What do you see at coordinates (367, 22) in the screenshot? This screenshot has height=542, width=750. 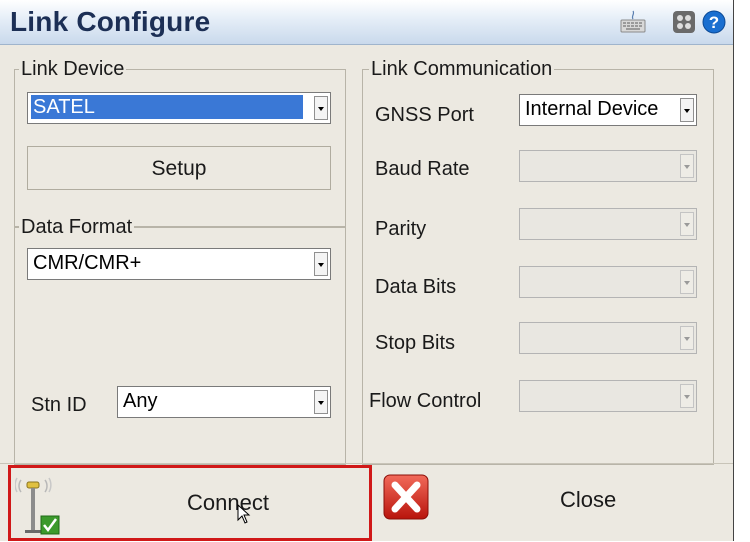 I see `title-bar: Link Configure ?` at bounding box center [367, 22].